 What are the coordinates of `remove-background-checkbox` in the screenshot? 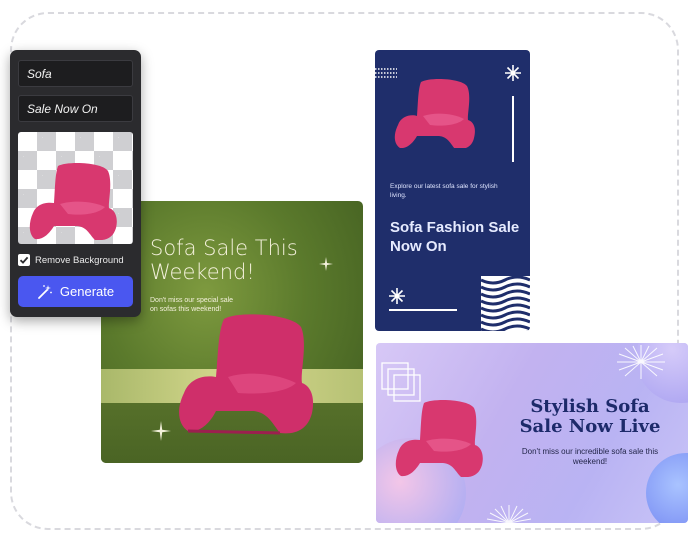 It's located at (24, 260).